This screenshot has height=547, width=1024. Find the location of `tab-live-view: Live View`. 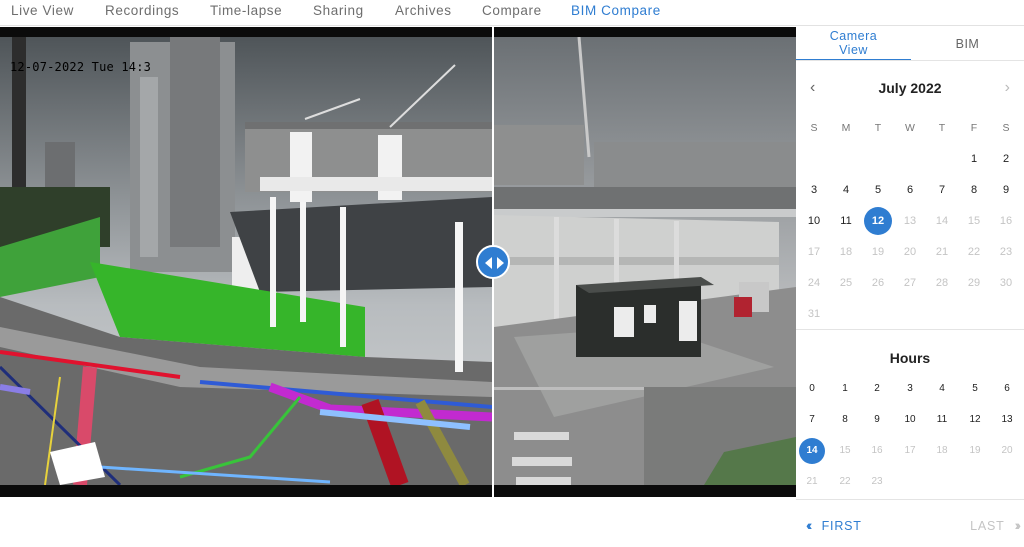

tab-live-view: Live View is located at coordinates (42, 10).